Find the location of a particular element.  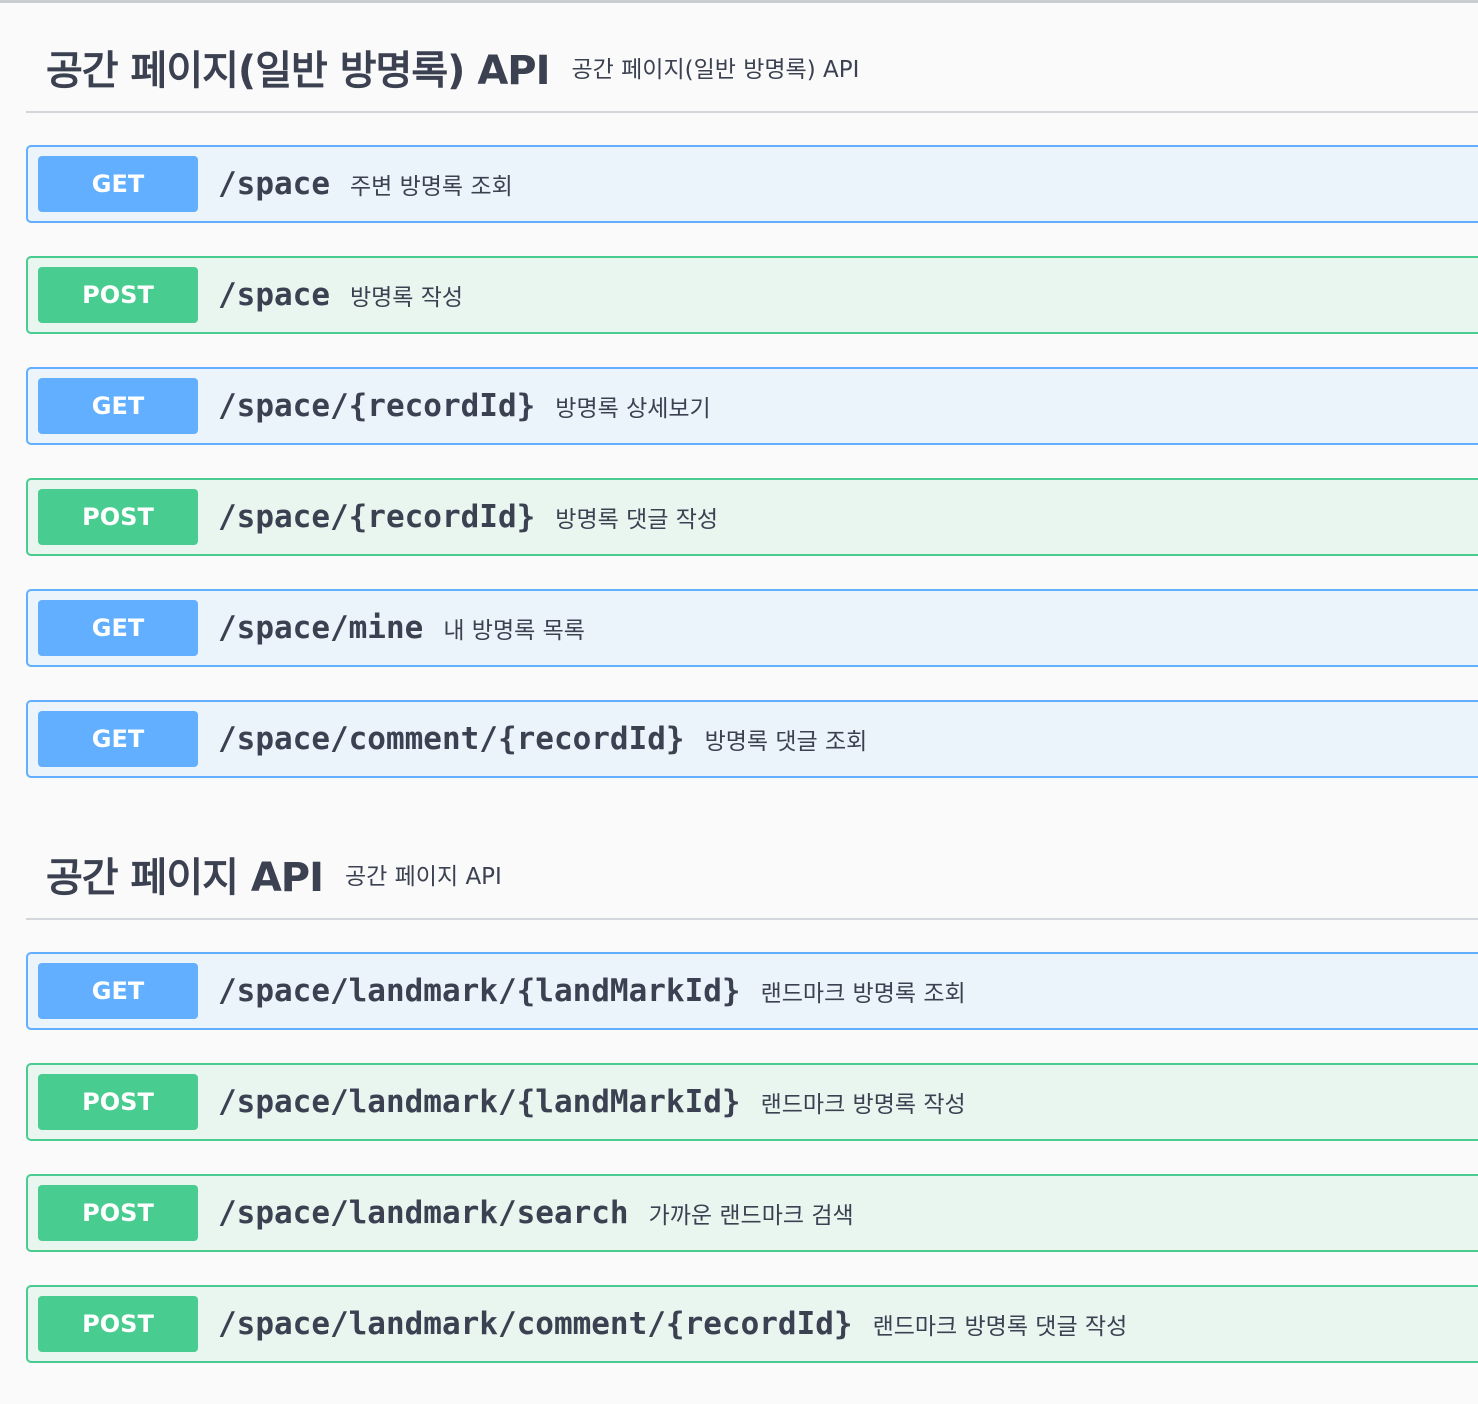

operation-path: /space/landmark/comment/{recordId} is located at coordinates (535, 1324).